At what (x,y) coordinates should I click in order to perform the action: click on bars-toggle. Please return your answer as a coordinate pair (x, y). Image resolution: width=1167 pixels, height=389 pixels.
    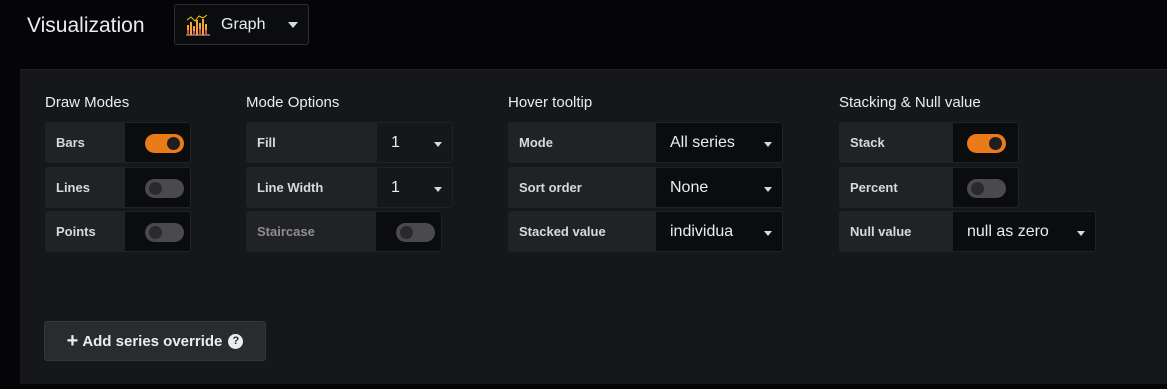
    Looking at the image, I should click on (164, 143).